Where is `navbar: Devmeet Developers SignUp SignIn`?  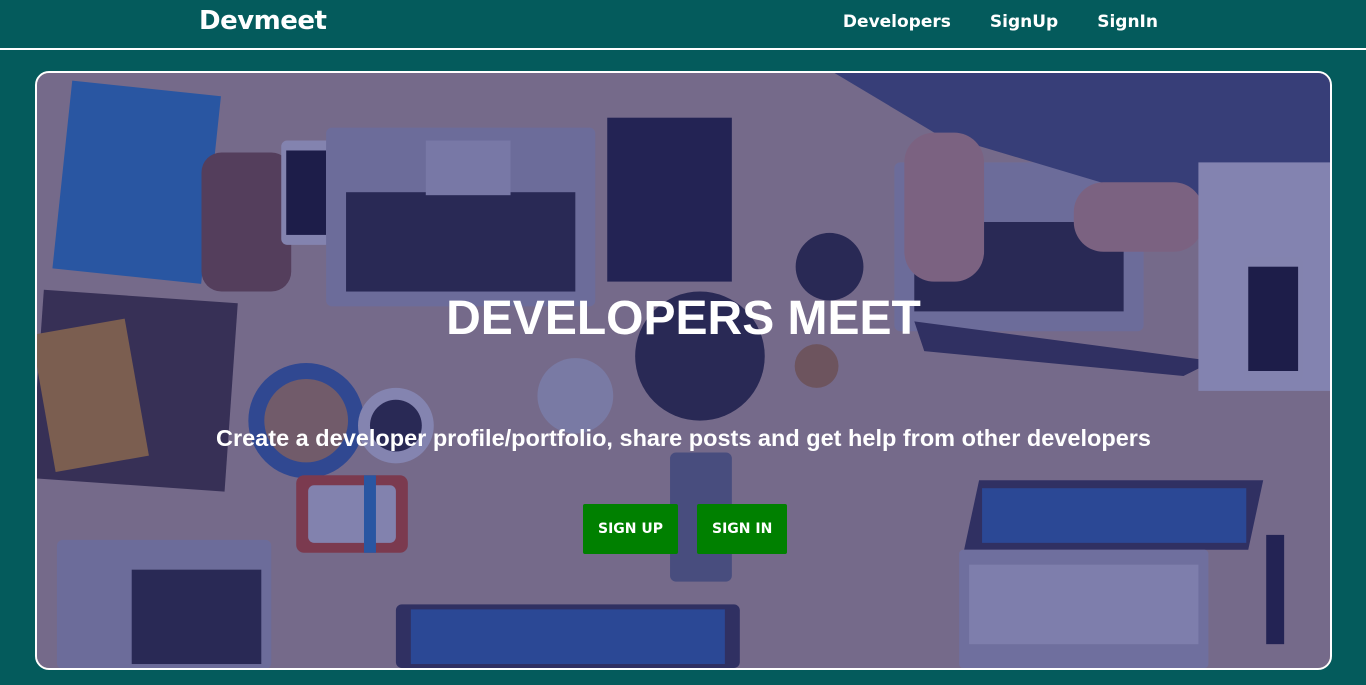 navbar: Devmeet Developers SignUp SignIn is located at coordinates (683, 25).